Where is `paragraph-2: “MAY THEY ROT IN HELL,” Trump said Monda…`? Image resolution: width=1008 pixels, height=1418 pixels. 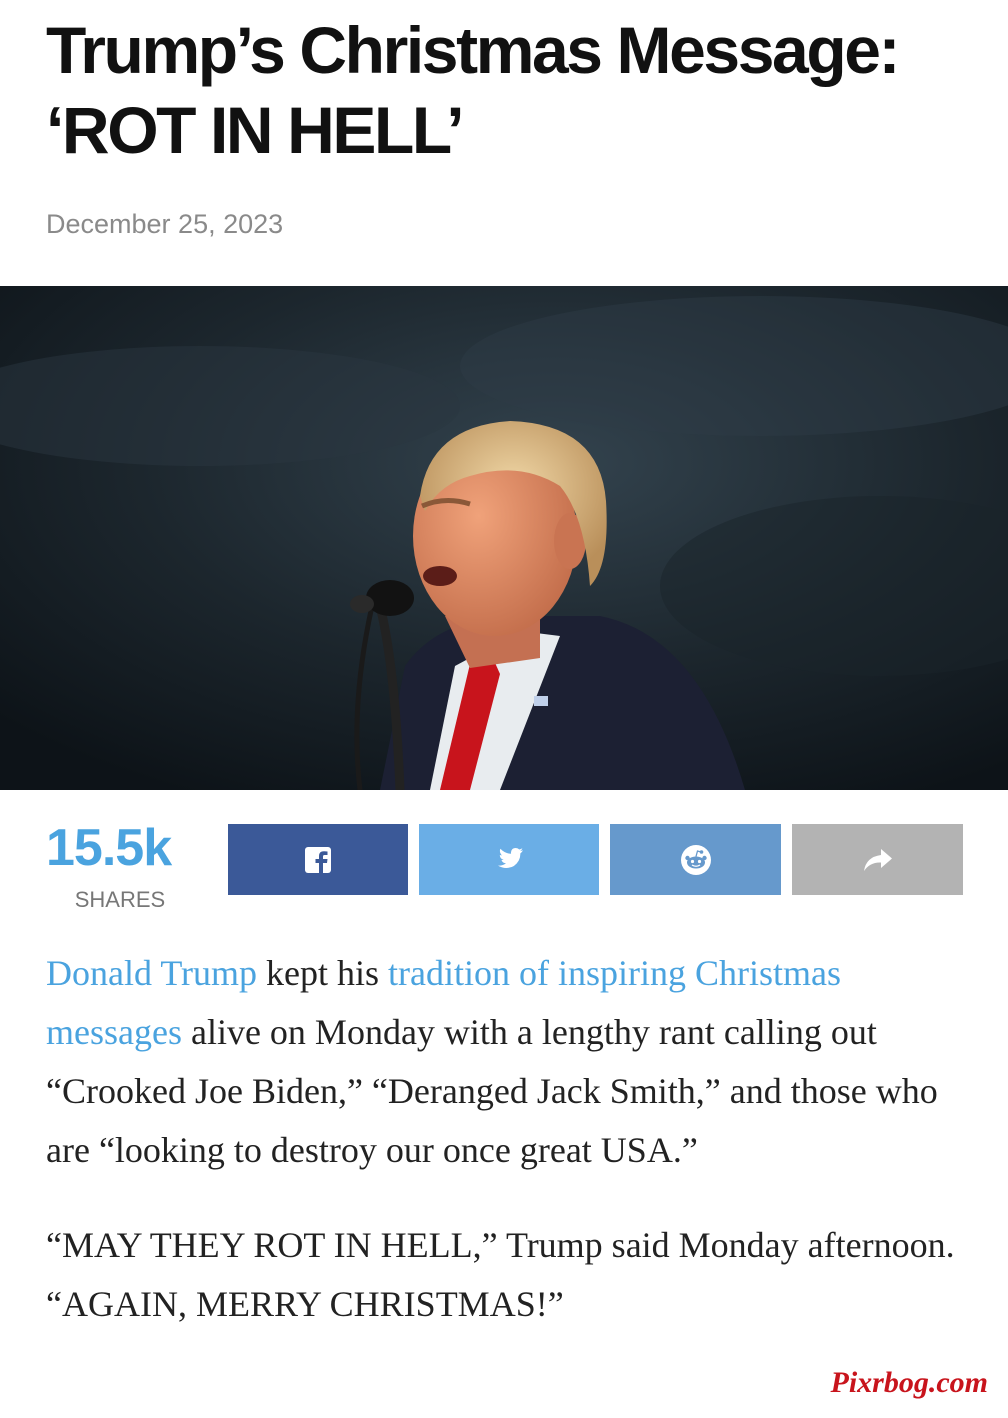
paragraph-2: “MAY THEY ROT IN HELL,” Trump said Monda… is located at coordinates (500, 1274).